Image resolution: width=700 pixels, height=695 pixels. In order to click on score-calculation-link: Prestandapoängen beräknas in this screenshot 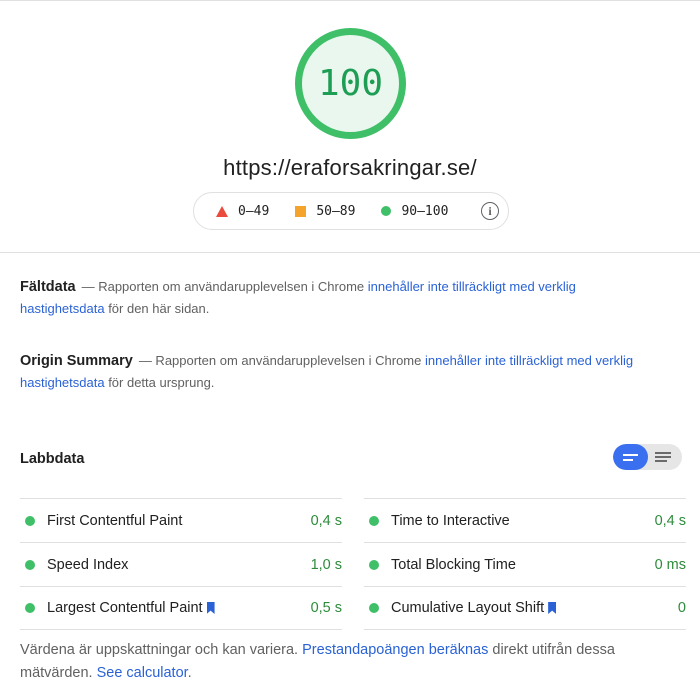, I will do `click(395, 650)`.